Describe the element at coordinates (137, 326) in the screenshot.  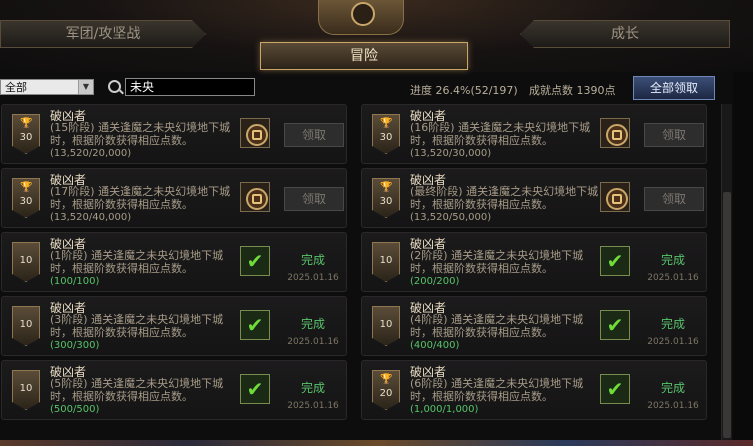
I see `achievement-description: (3阶段) 通关逢魔之未央幻境地下城时，根据阶数获得相应点数。` at that location.